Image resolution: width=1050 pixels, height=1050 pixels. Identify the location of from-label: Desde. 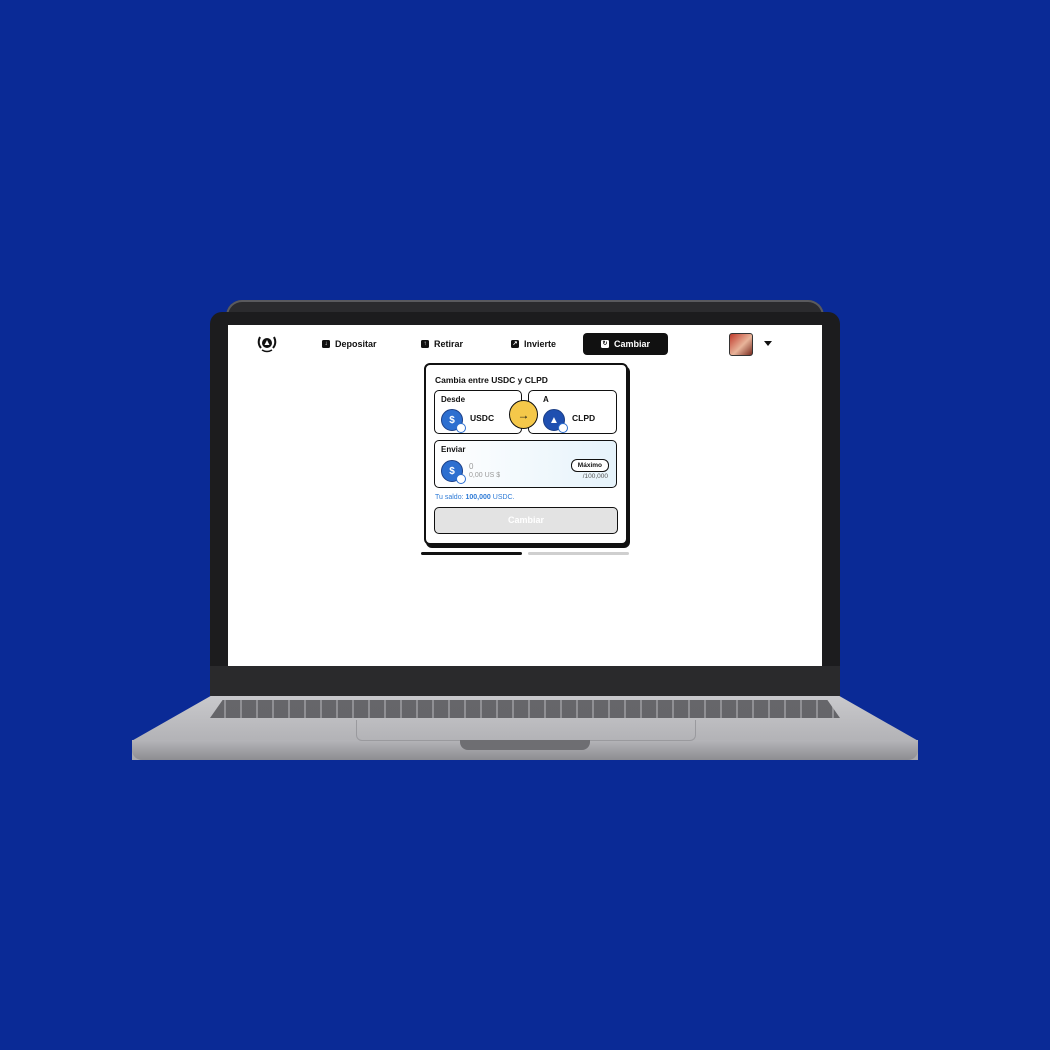
(453, 399).